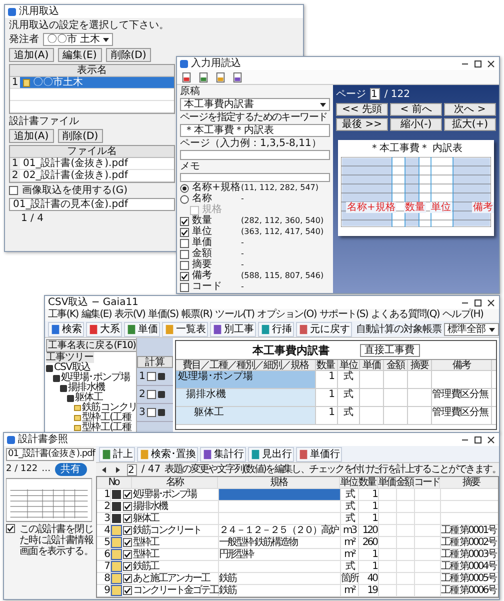 The image size is (504, 601). Describe the element at coordinates (255, 177) in the screenshot. I see `memo-field` at that location.